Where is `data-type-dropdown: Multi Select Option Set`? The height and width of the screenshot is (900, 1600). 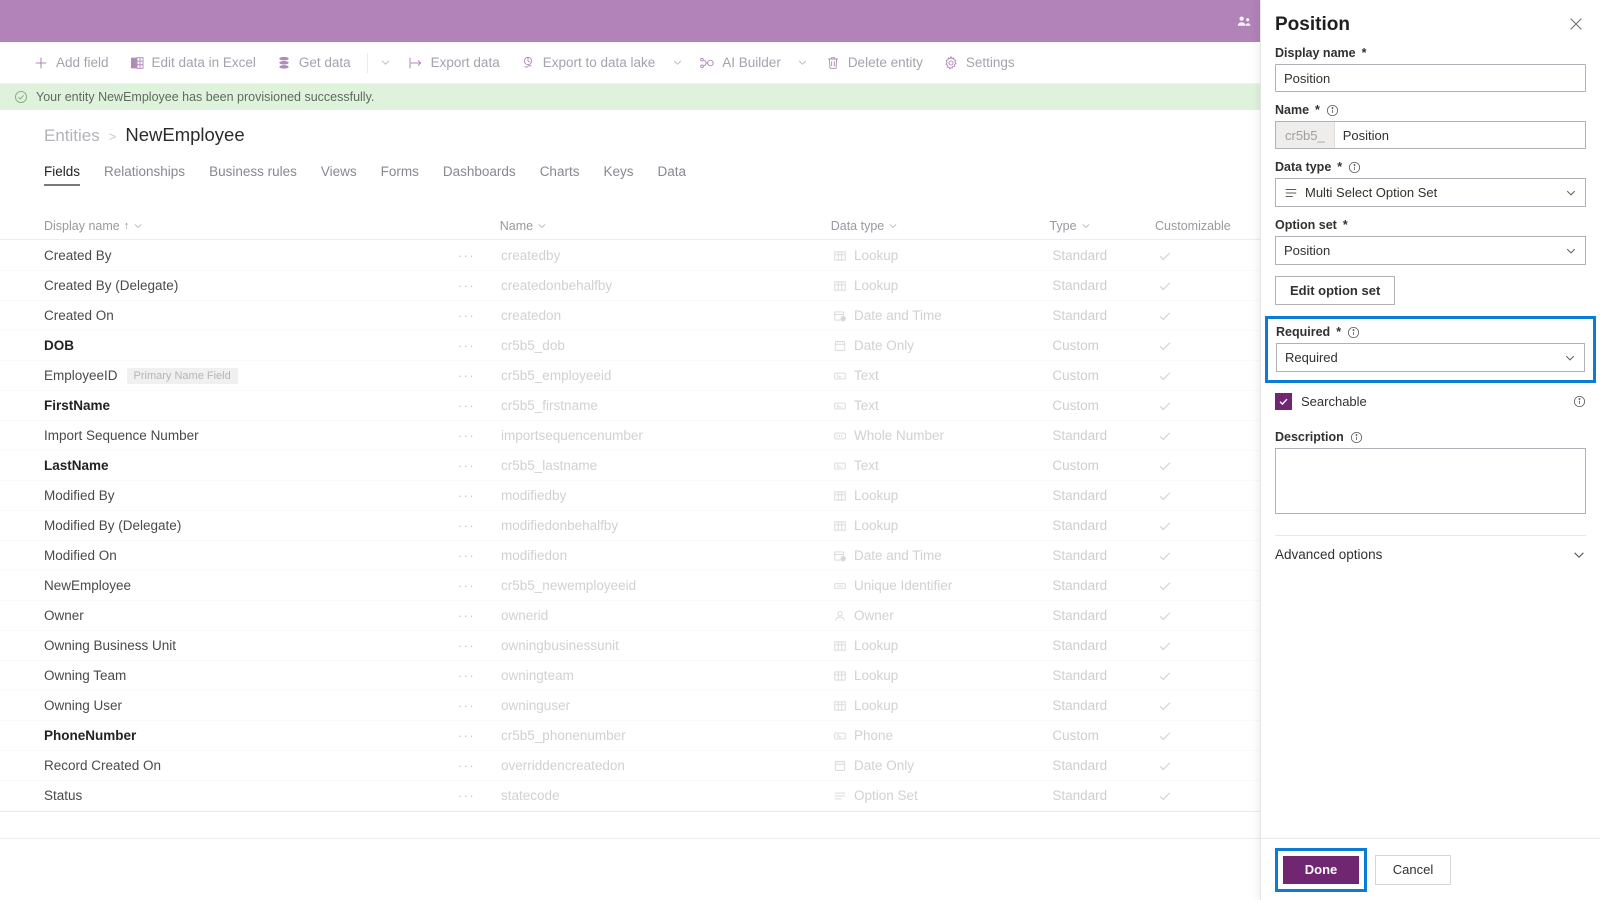 data-type-dropdown: Multi Select Option Set is located at coordinates (1430, 192).